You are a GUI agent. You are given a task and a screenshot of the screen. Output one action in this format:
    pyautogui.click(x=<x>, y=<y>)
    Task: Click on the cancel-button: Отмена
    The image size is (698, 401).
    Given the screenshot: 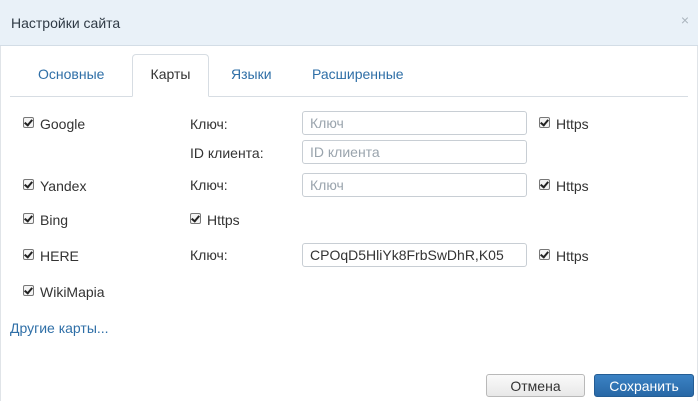 What is the action you would take?
    pyautogui.click(x=535, y=385)
    